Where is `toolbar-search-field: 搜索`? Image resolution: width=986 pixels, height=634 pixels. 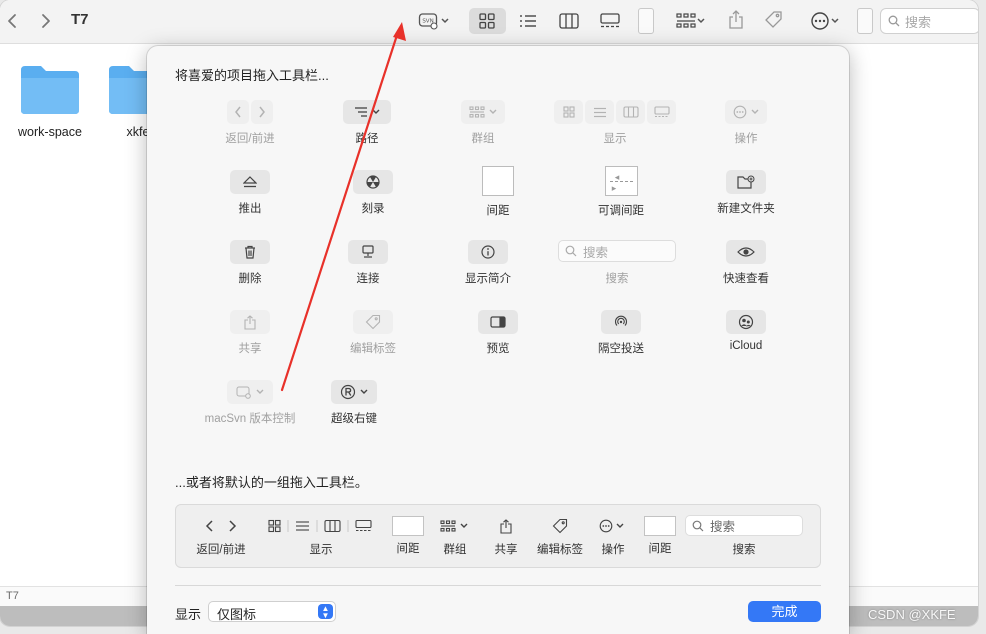 toolbar-search-field: 搜索 is located at coordinates (929, 21).